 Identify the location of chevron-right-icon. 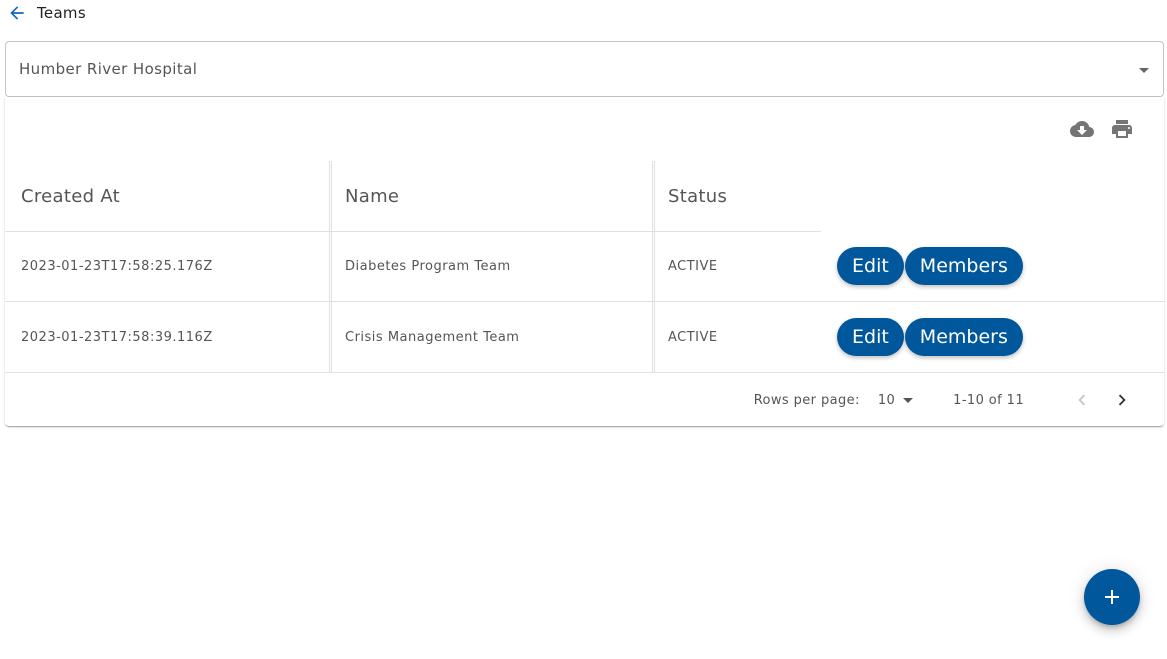
(1122, 400).